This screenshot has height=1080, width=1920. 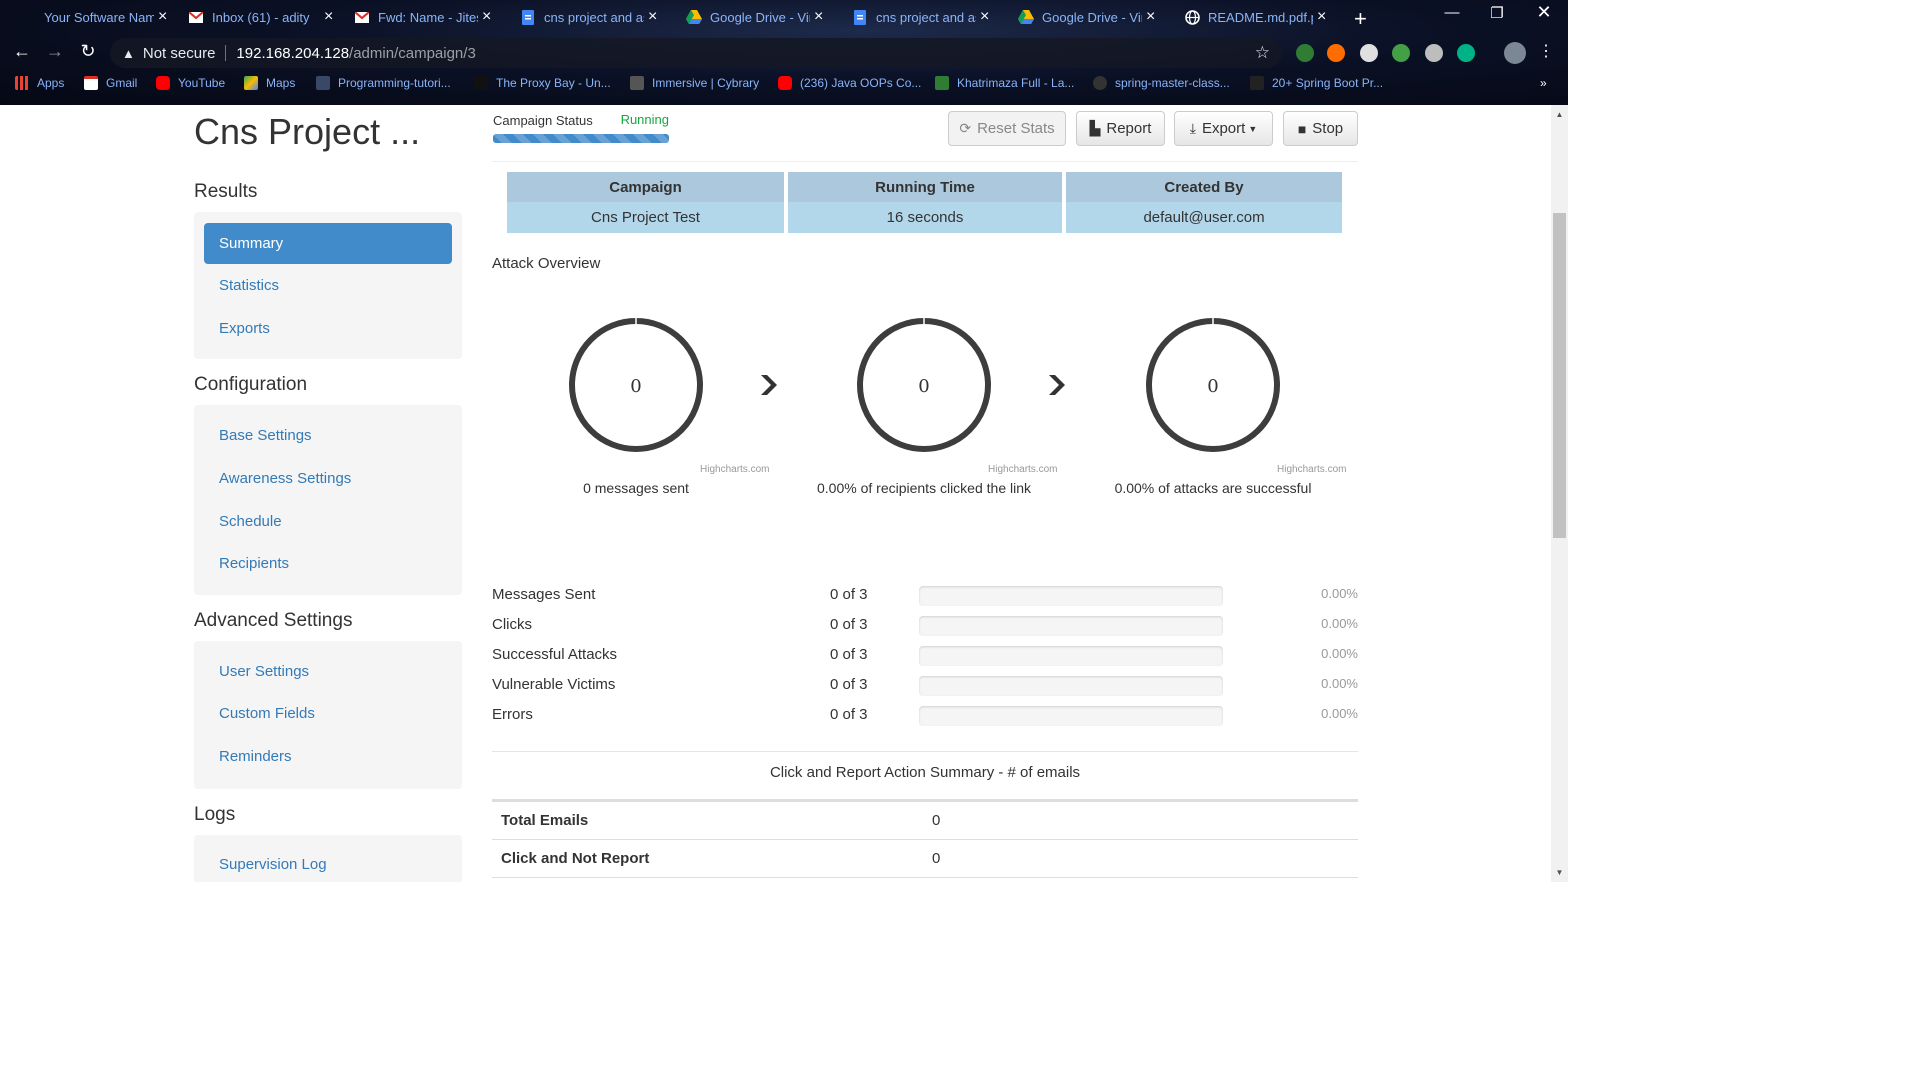 What do you see at coordinates (328, 521) in the screenshot?
I see `nav-schedule: Schedule` at bounding box center [328, 521].